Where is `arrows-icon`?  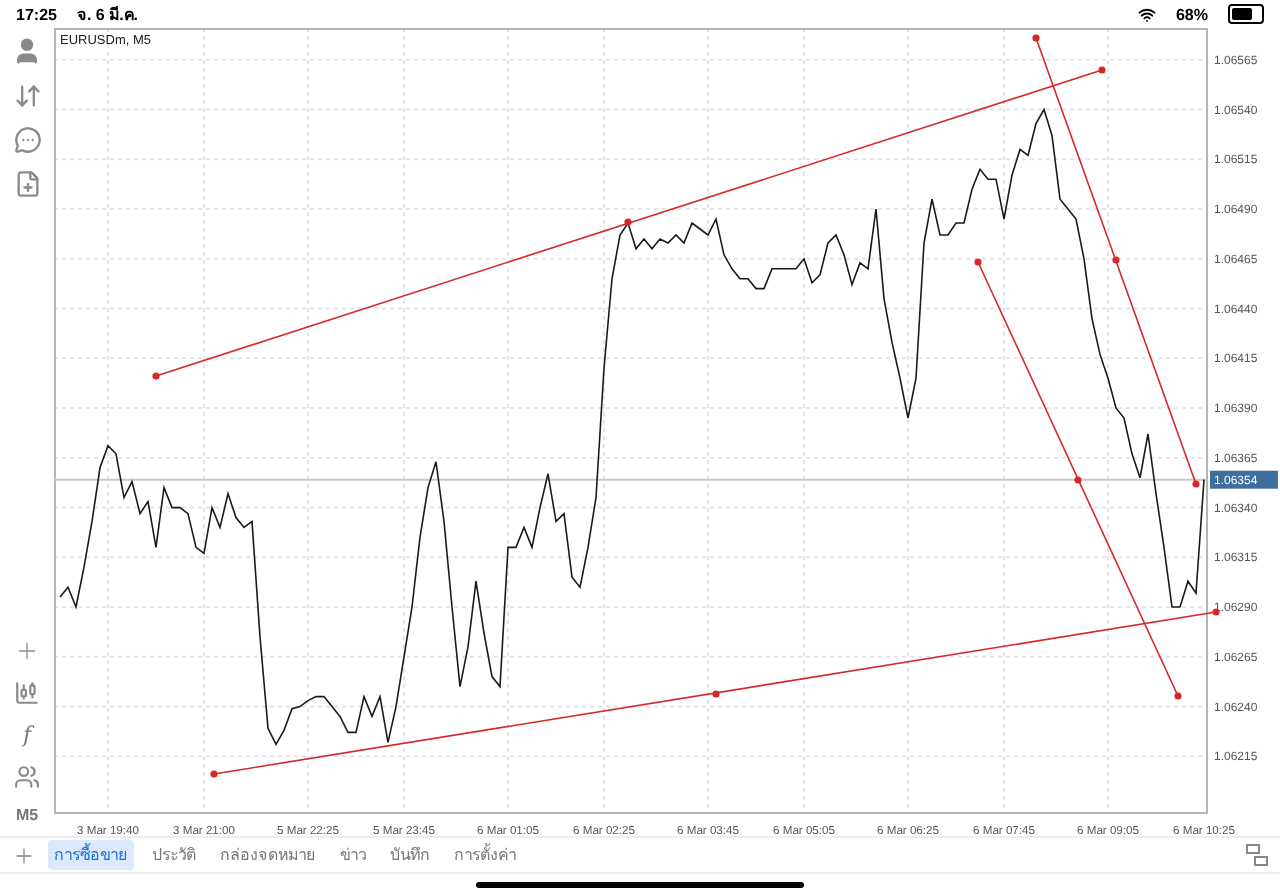 arrows-icon is located at coordinates (27, 96).